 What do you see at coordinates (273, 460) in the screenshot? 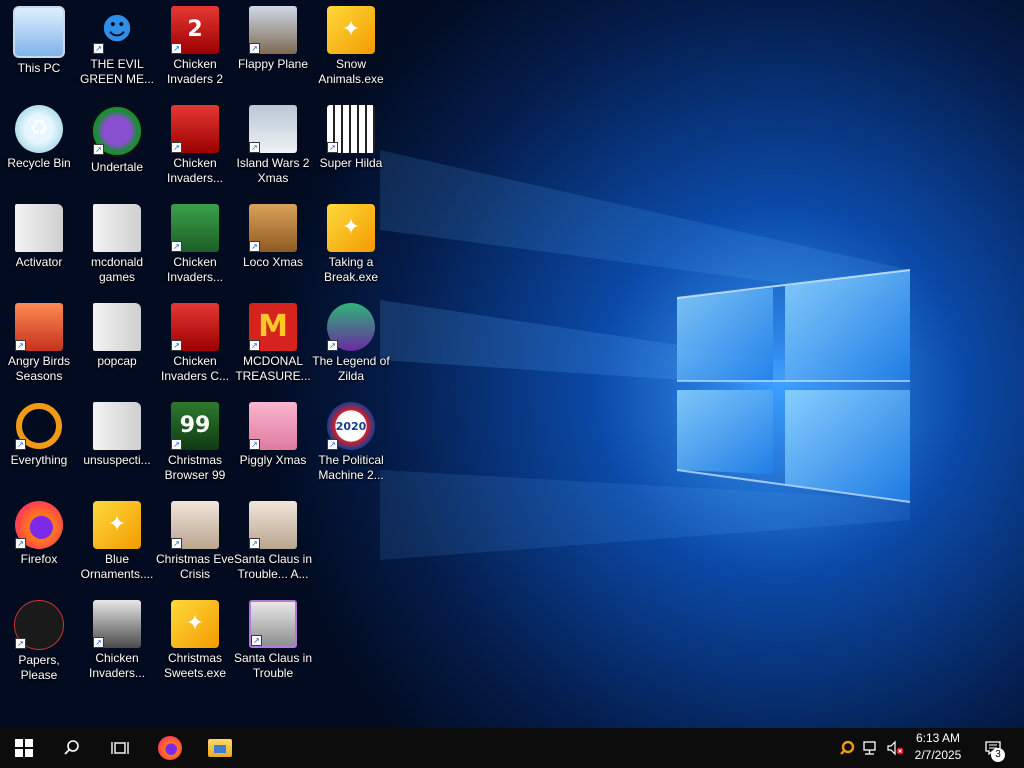
I see `desktop-icon-label: Piggly Xmas` at bounding box center [273, 460].